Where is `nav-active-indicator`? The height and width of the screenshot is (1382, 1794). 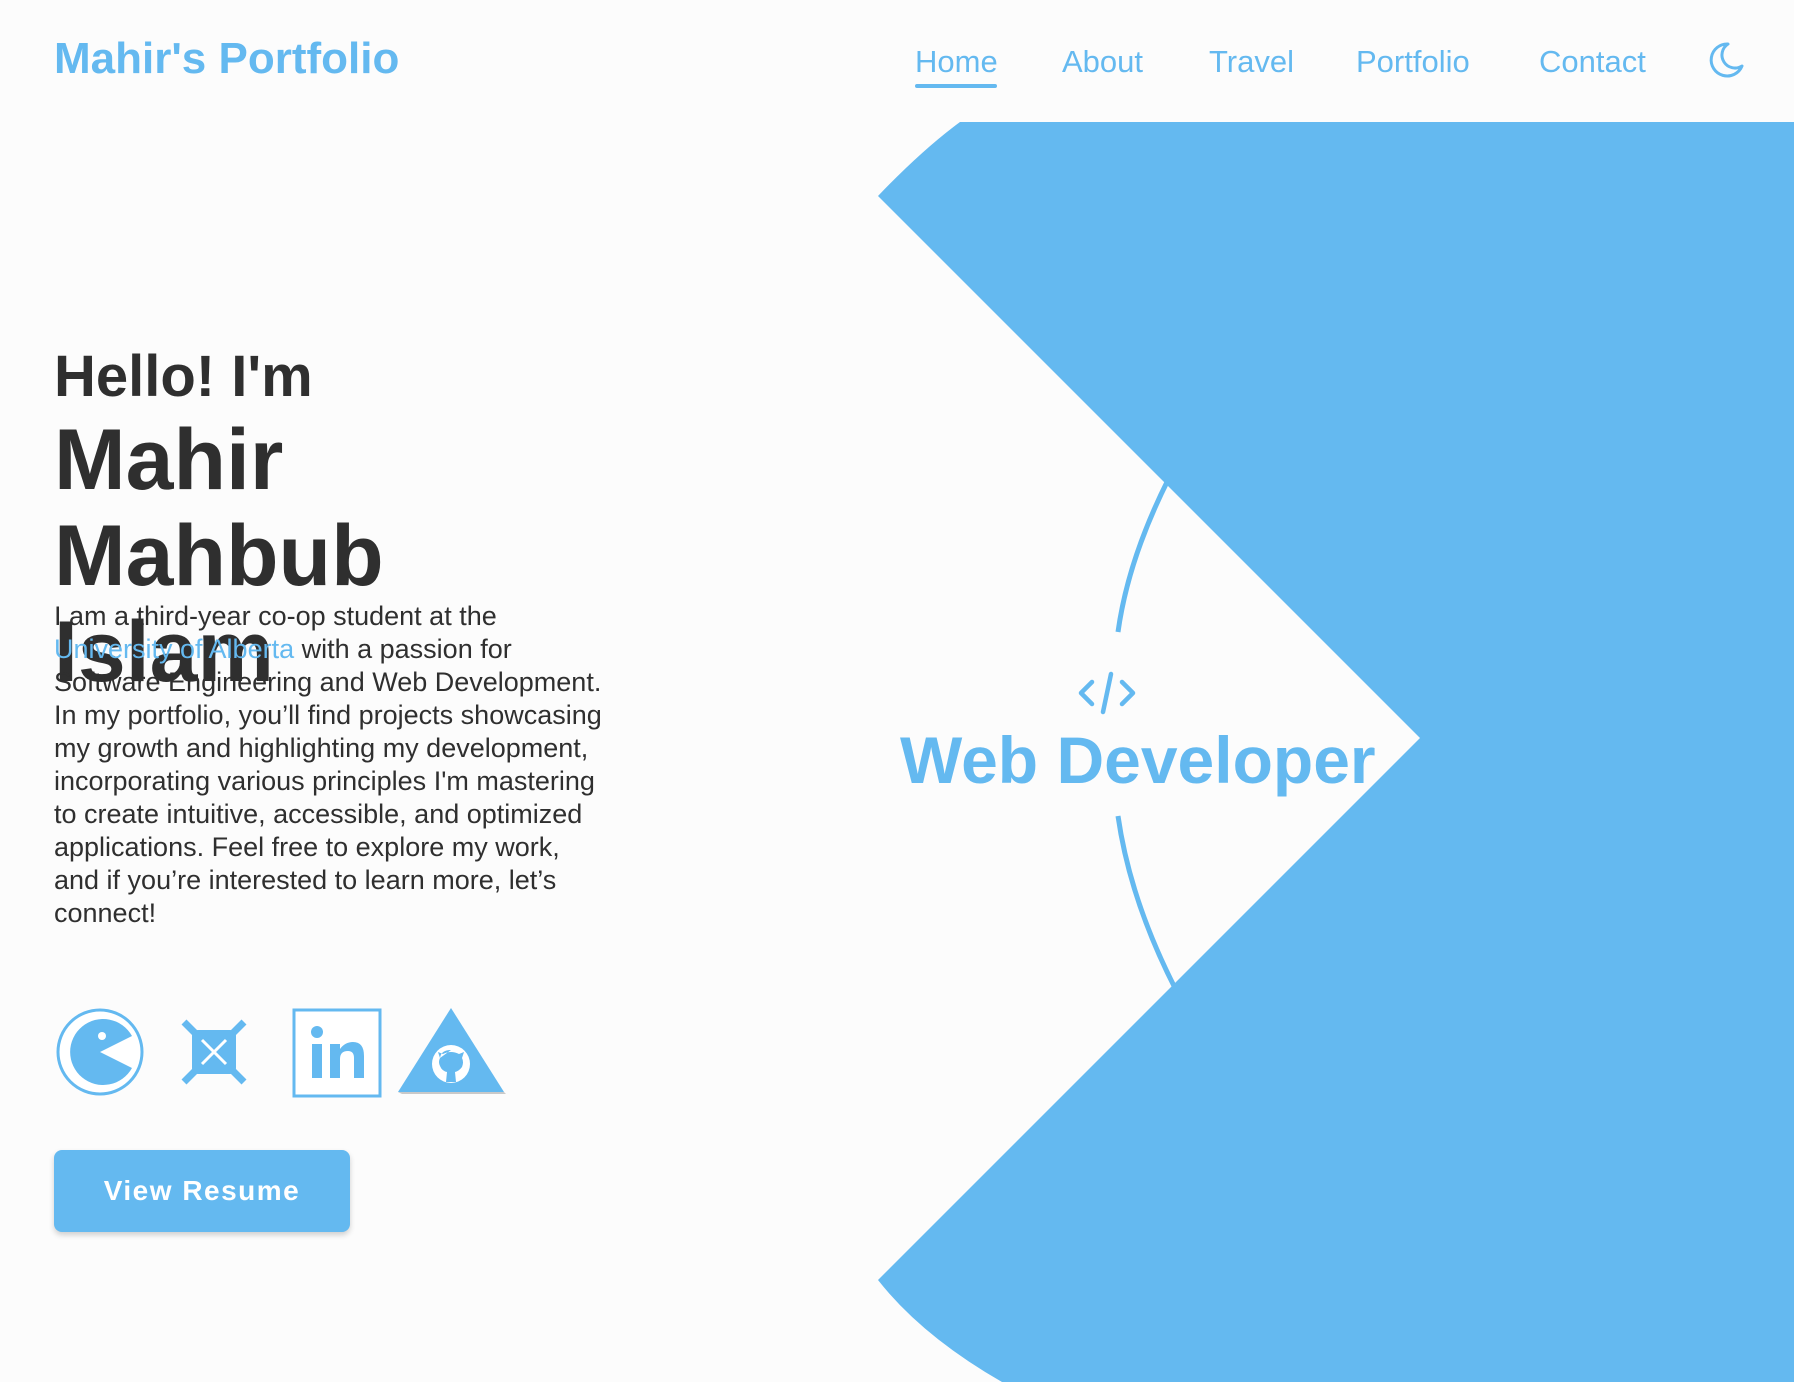
nav-active-indicator is located at coordinates (956, 86).